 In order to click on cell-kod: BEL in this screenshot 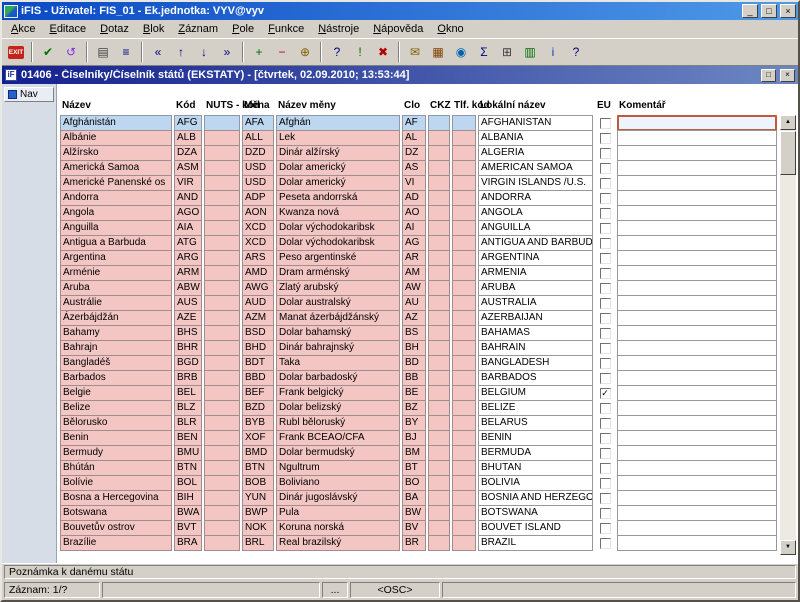, I will do `click(188, 393)`.